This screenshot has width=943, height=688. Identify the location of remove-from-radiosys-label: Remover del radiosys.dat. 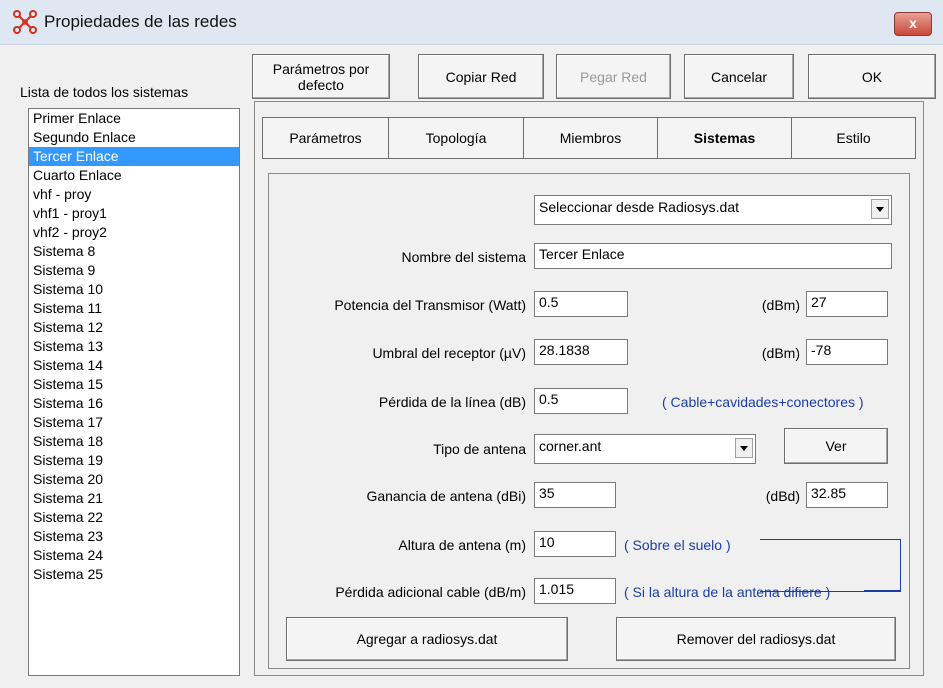
(756, 639).